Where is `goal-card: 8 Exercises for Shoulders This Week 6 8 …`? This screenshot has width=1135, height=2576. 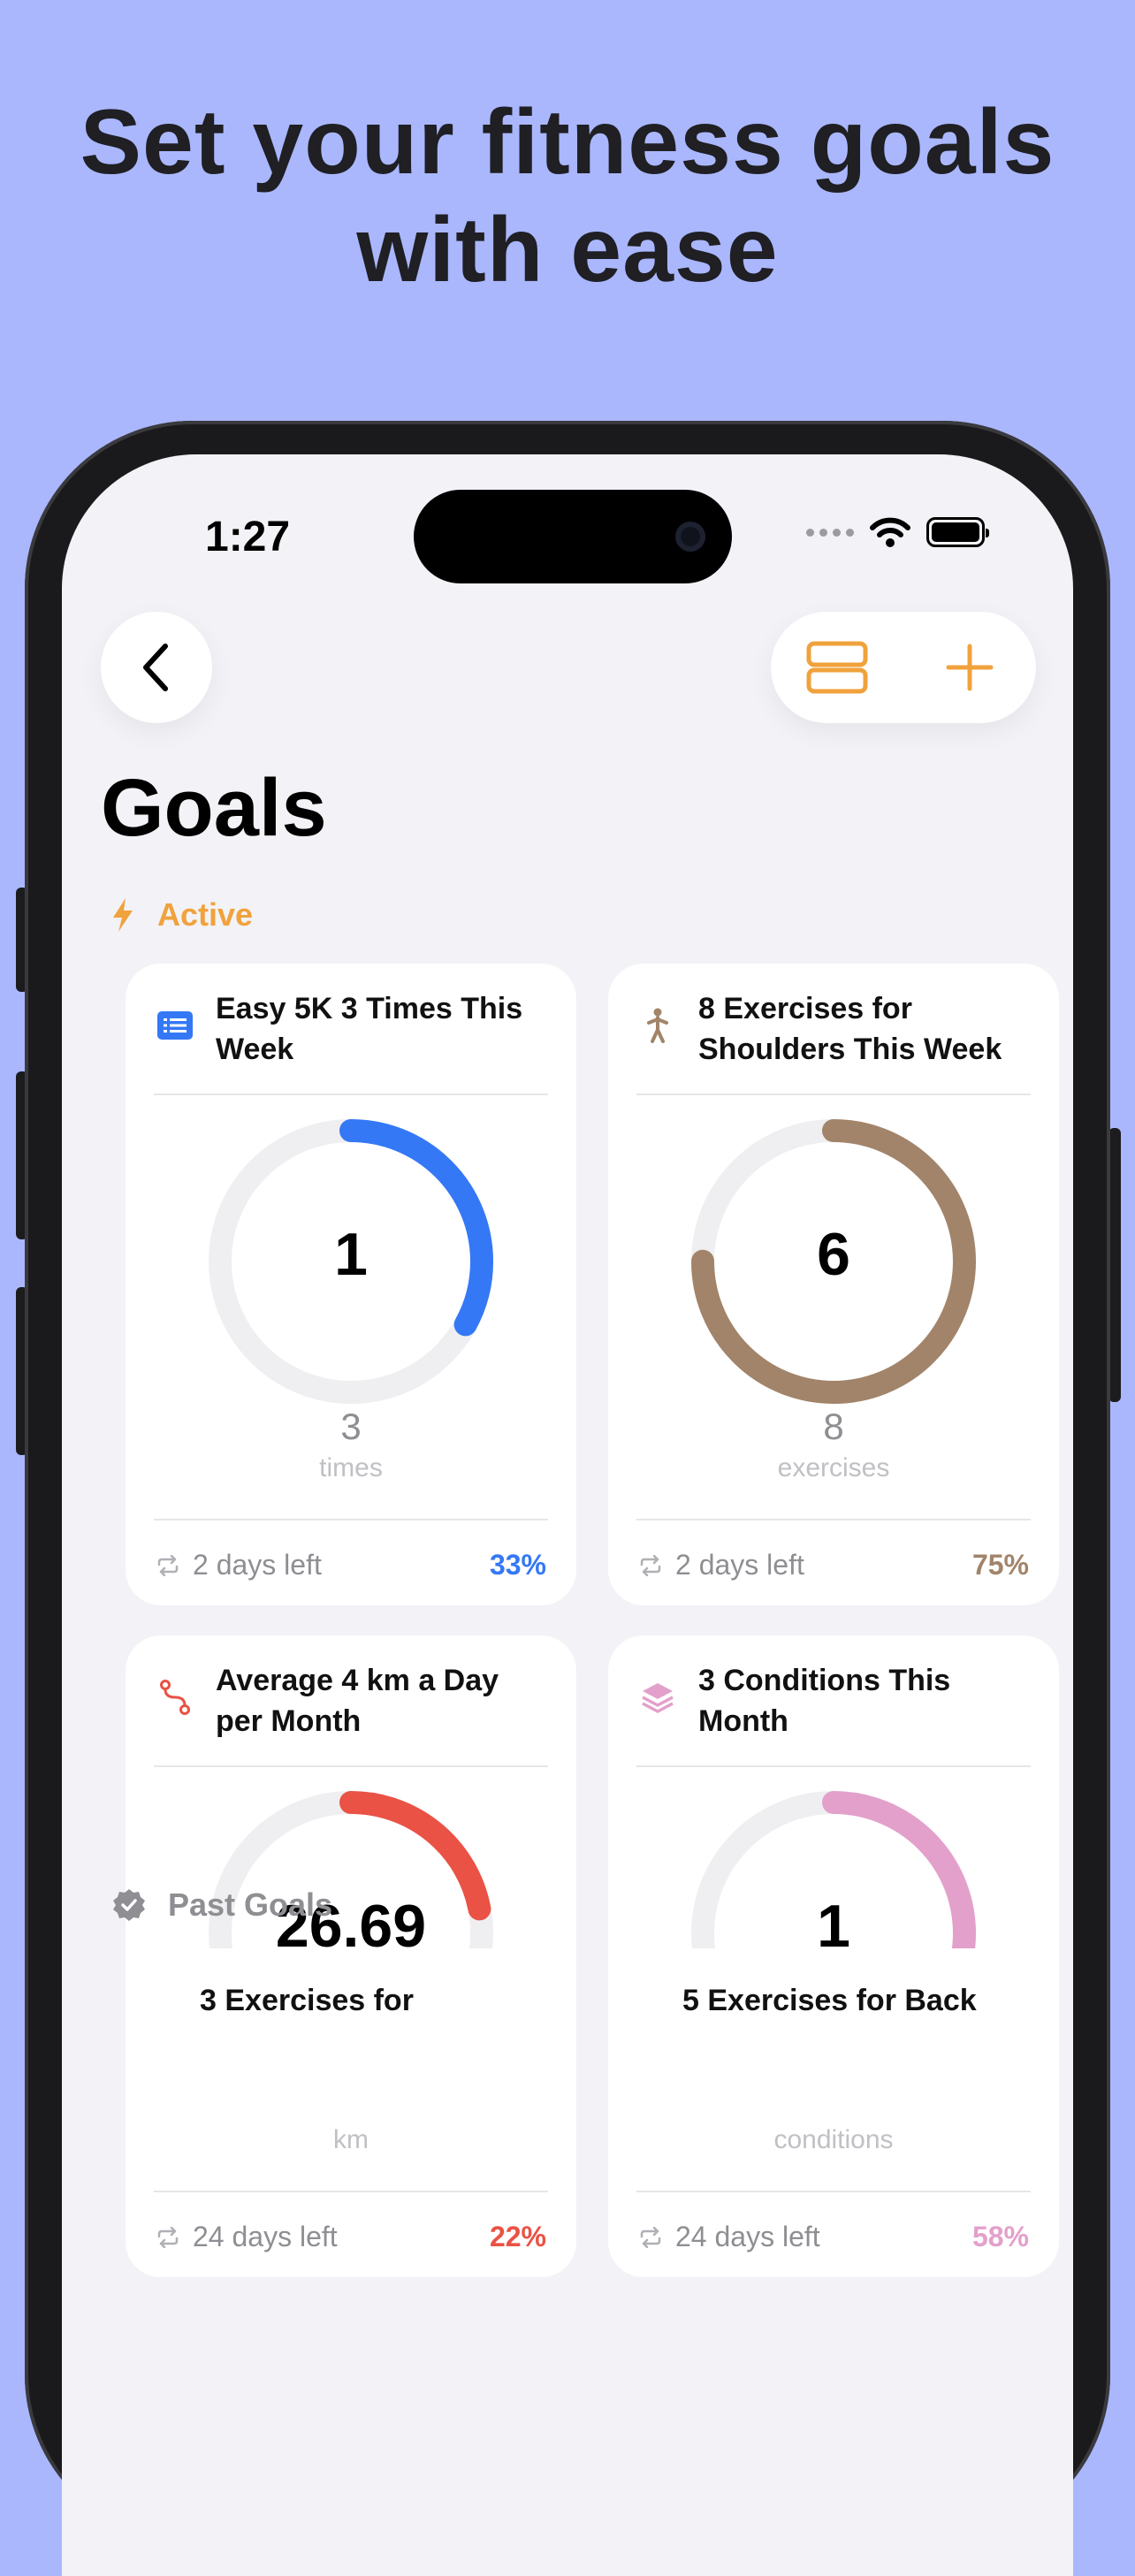
goal-card: 8 Exercises for Shoulders This Week 6 8 … is located at coordinates (833, 1284).